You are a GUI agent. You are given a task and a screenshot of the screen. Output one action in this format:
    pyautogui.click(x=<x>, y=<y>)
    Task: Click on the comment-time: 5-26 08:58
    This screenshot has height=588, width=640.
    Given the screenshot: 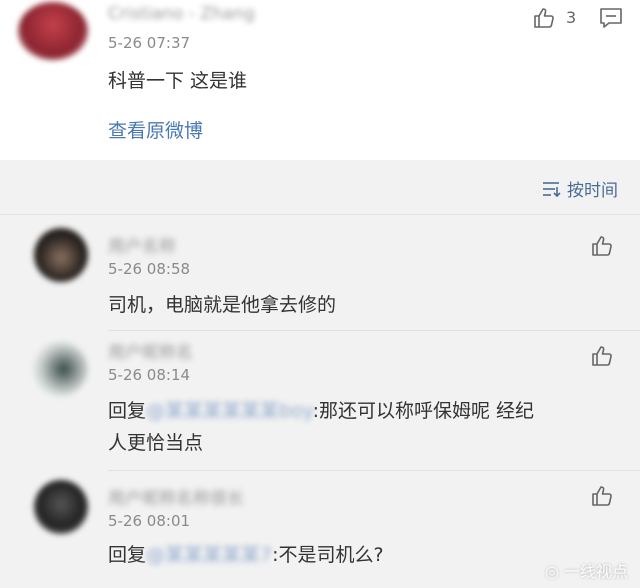 What is the action you would take?
    pyautogui.click(x=149, y=269)
    